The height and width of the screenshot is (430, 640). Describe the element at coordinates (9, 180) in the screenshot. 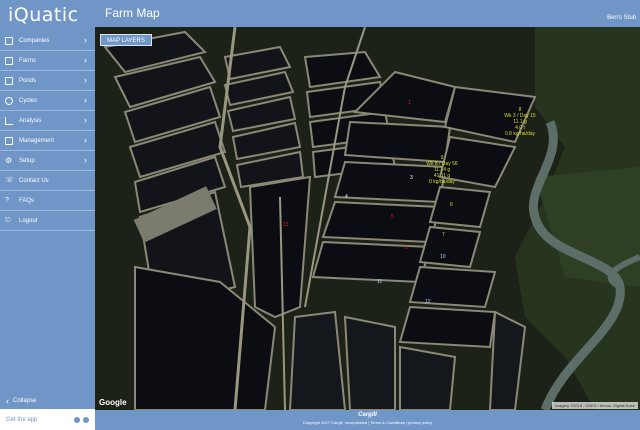

I see `phone-icon: ☏` at that location.